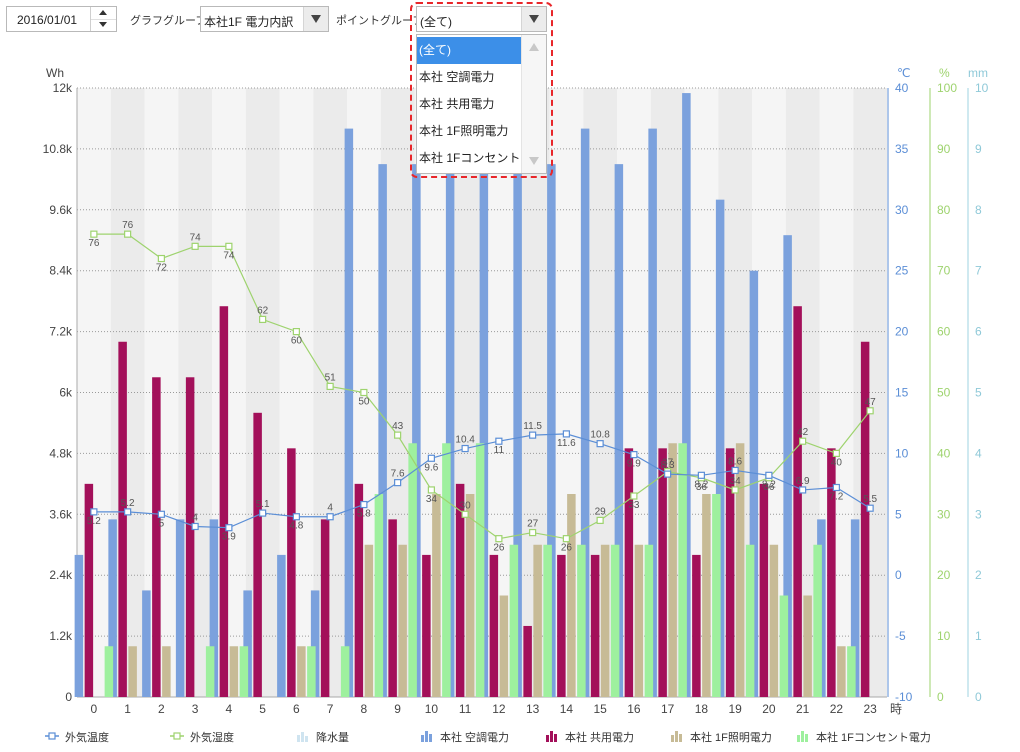 The image size is (1020, 752). Describe the element at coordinates (195, 517) in the screenshot. I see `temp-data-label: 4` at that location.